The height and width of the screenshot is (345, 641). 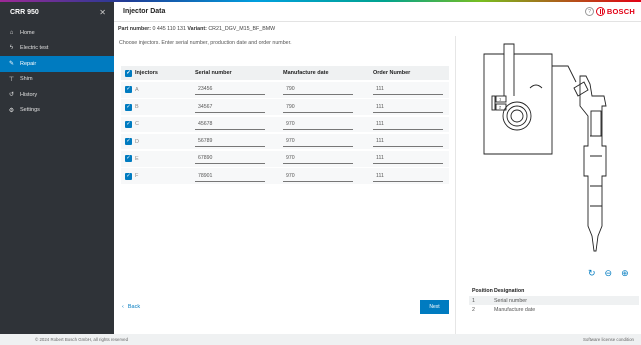 What do you see at coordinates (473, 309) in the screenshot?
I see `position-number: 2` at bounding box center [473, 309].